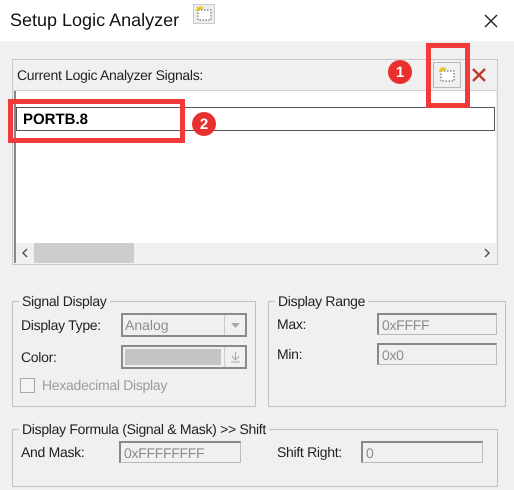  I want to click on dropdown-arrow-icon, so click(235, 325).